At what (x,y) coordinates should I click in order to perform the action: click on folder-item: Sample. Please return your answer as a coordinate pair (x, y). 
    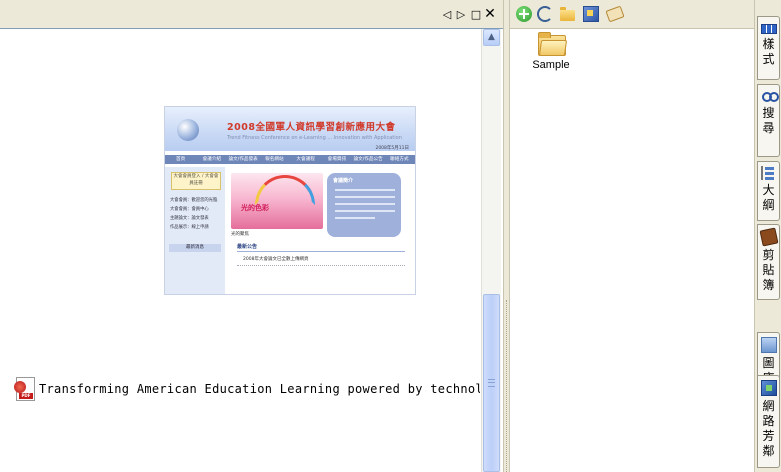
    Looking at the image, I should click on (551, 51).